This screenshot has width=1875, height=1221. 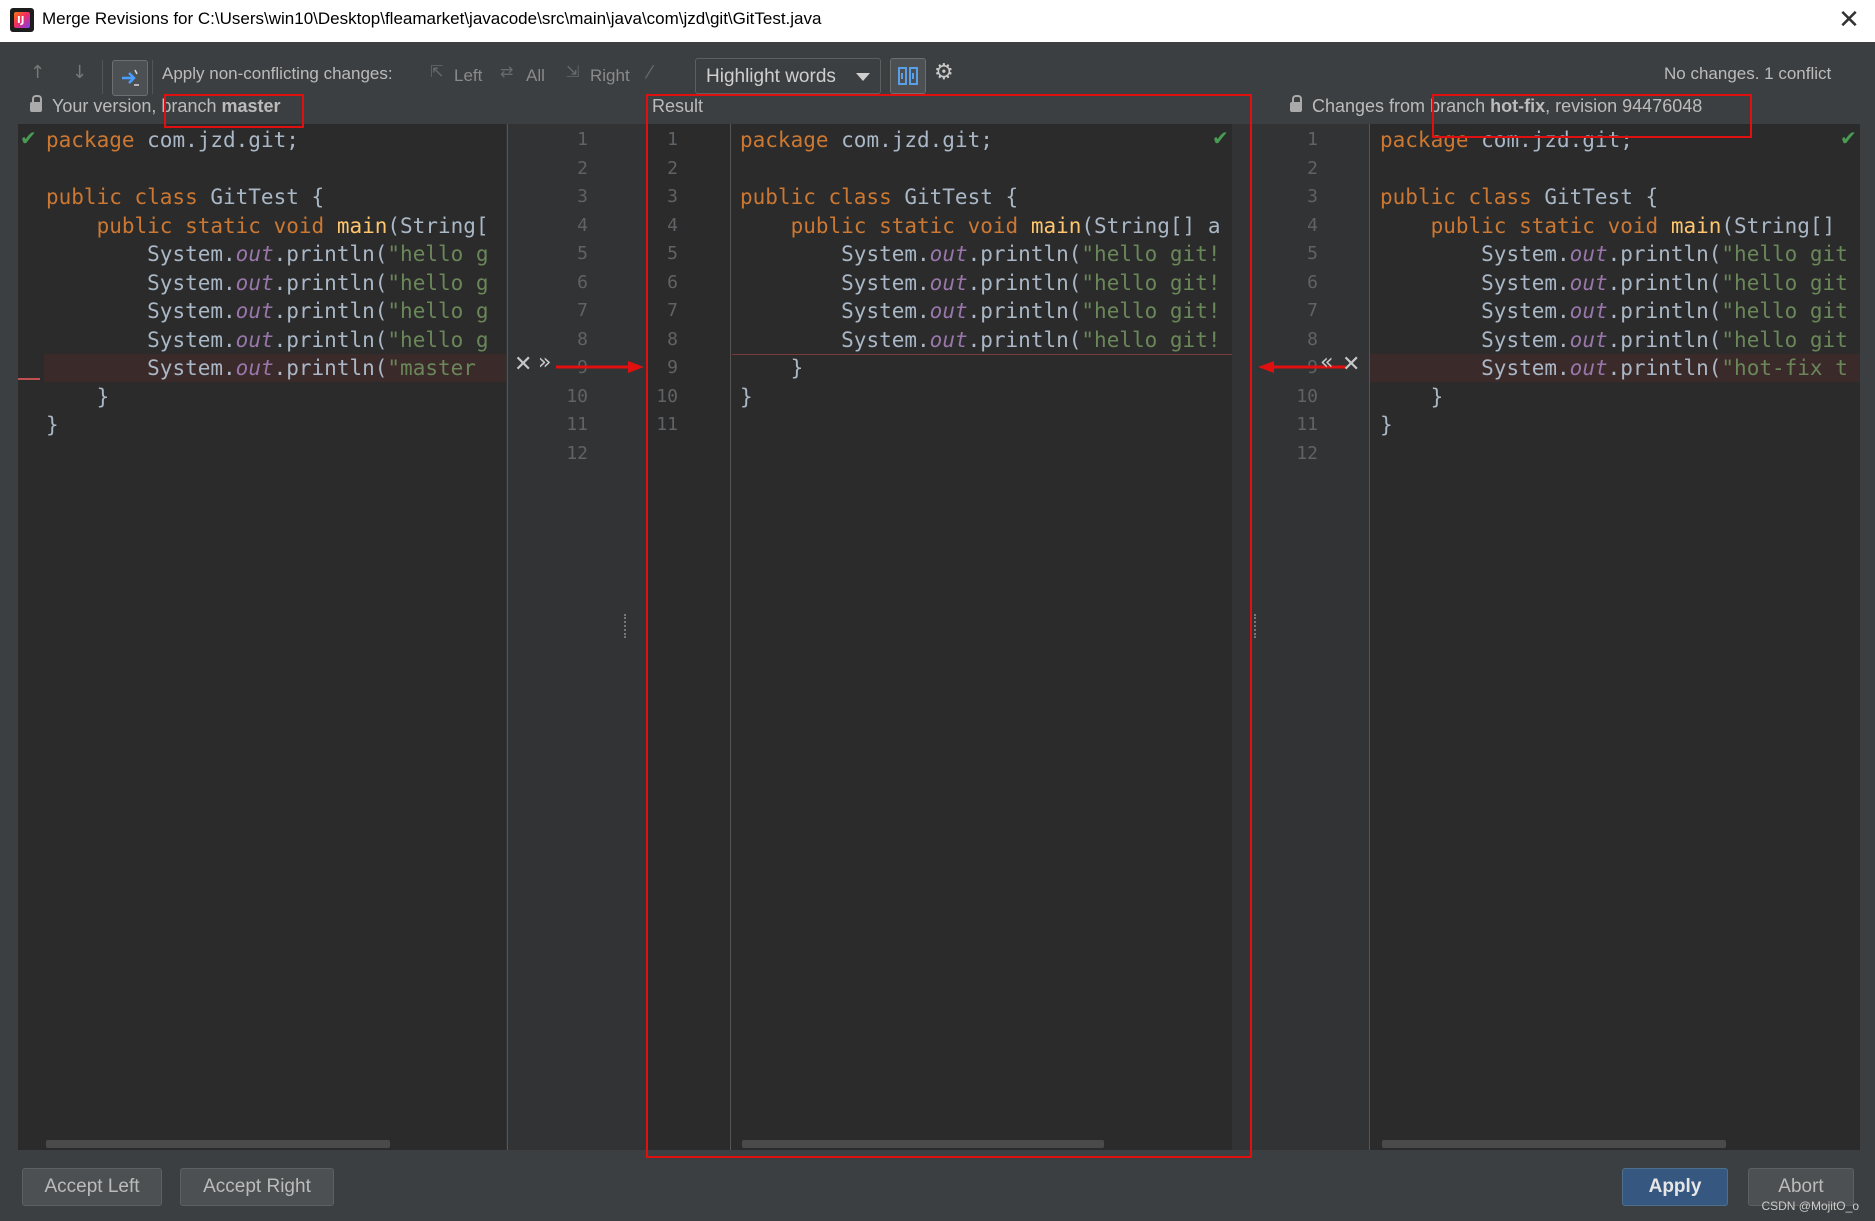 I want to click on annotation-box-right-branch, so click(x=1592, y=116).